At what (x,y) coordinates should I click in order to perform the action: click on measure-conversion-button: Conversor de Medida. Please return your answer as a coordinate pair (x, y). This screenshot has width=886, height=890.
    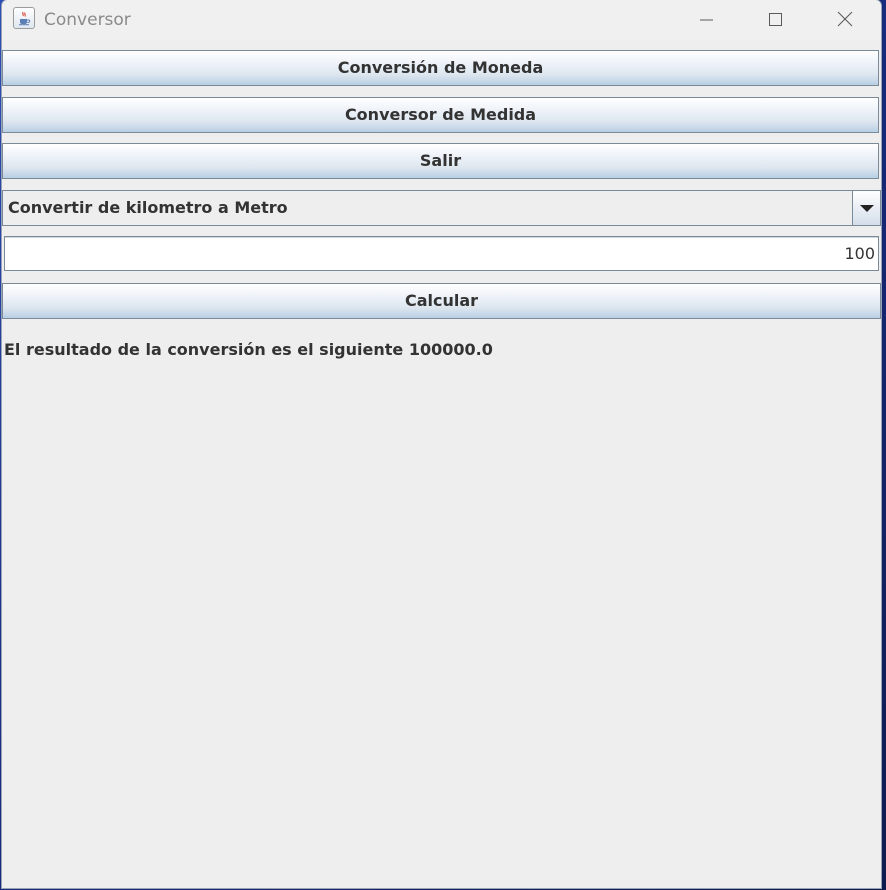
    Looking at the image, I should click on (440, 115).